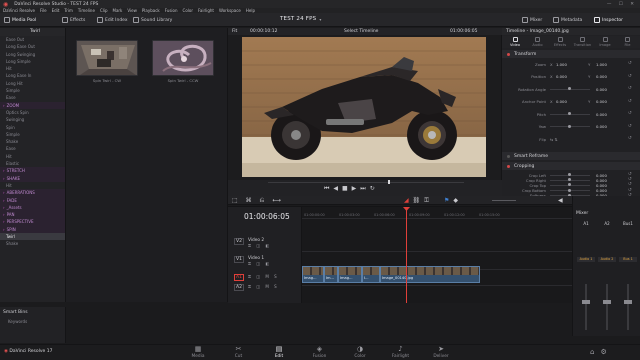 The width and height of the screenshot is (640, 360). I want to click on bin-item: Optics Spin, so click(32, 112).